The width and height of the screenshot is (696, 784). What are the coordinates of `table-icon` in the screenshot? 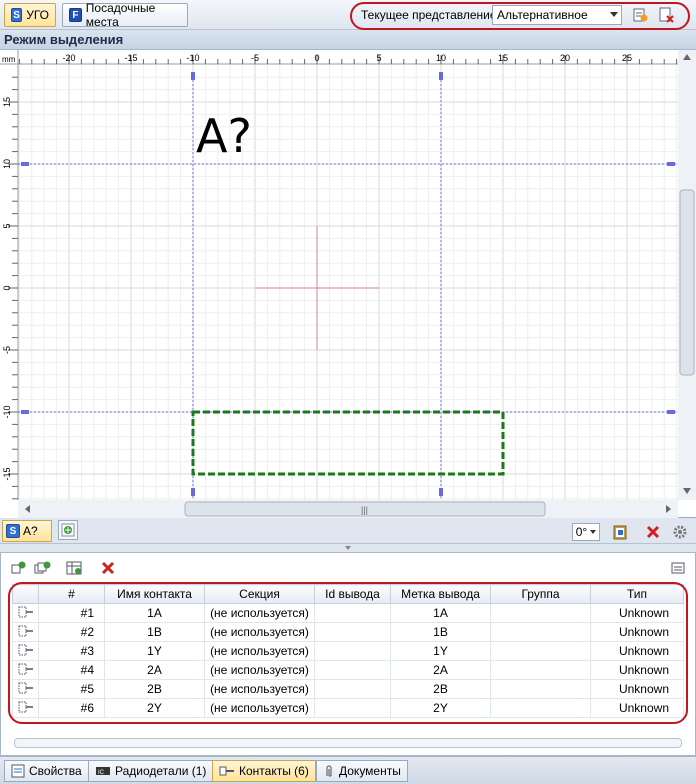 It's located at (74, 568).